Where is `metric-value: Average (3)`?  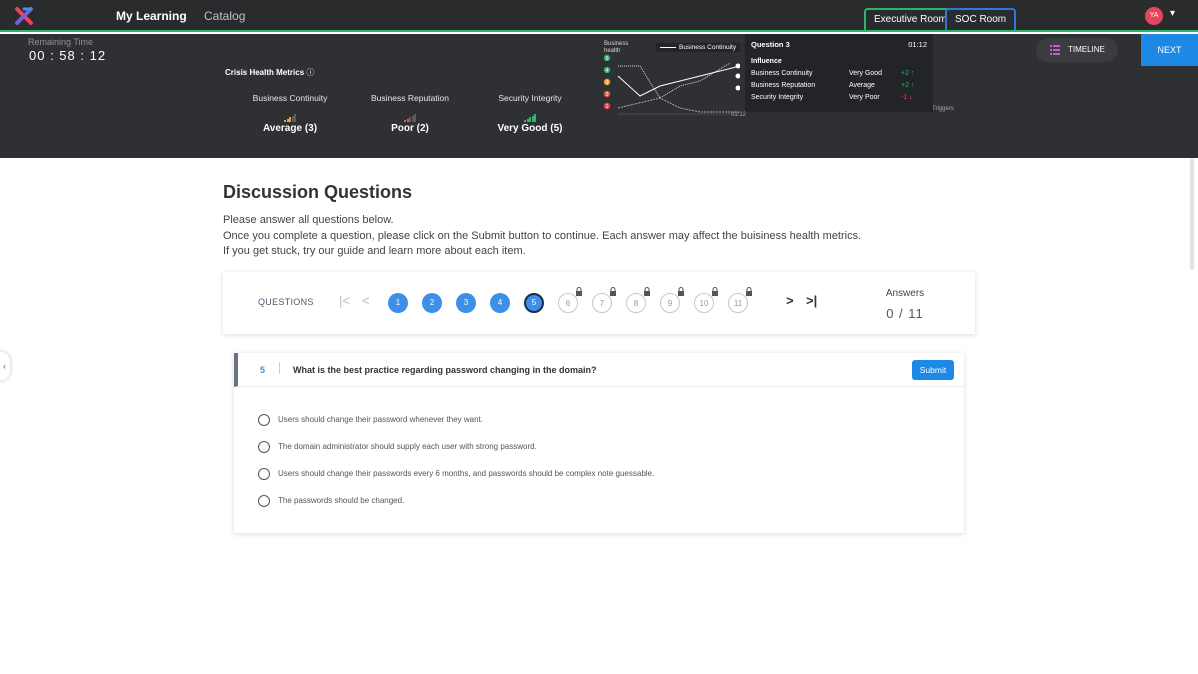
metric-value: Average (3) is located at coordinates (290, 128).